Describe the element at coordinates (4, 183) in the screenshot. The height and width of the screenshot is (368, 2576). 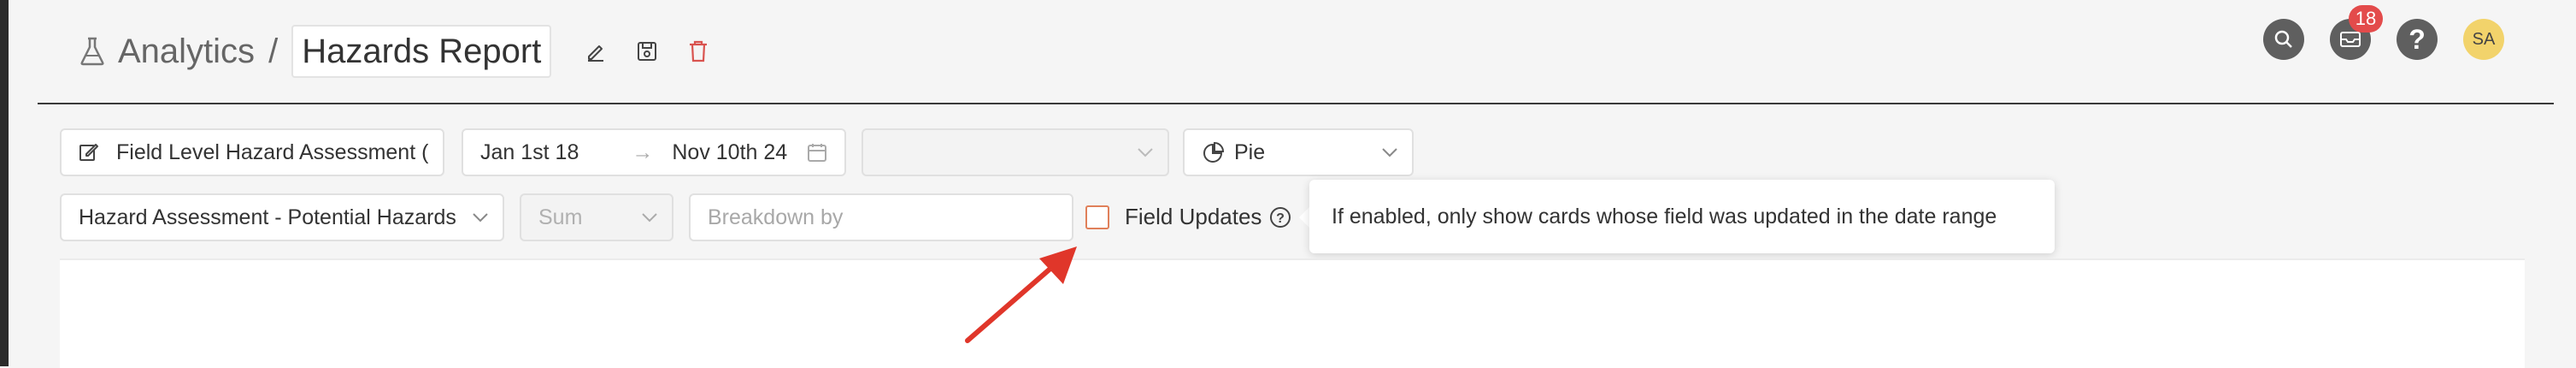
I see `window-edge` at that location.